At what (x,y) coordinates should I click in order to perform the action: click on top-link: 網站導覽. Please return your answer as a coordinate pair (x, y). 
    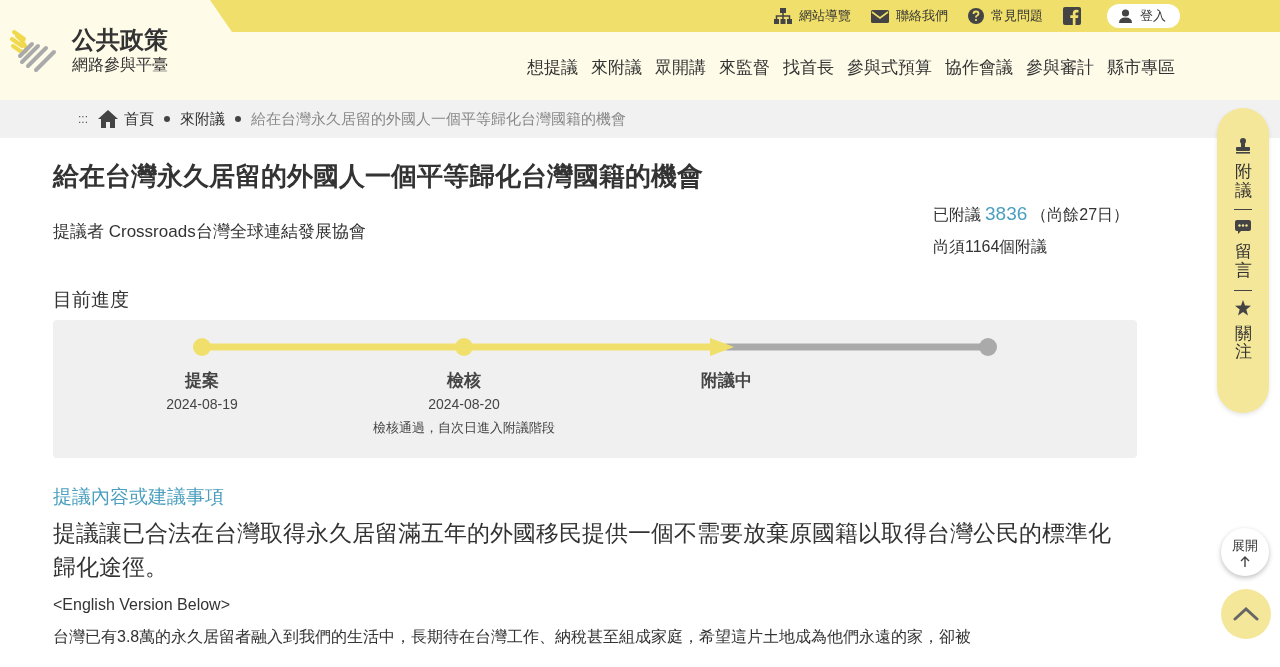
    Looking at the image, I should click on (812, 16).